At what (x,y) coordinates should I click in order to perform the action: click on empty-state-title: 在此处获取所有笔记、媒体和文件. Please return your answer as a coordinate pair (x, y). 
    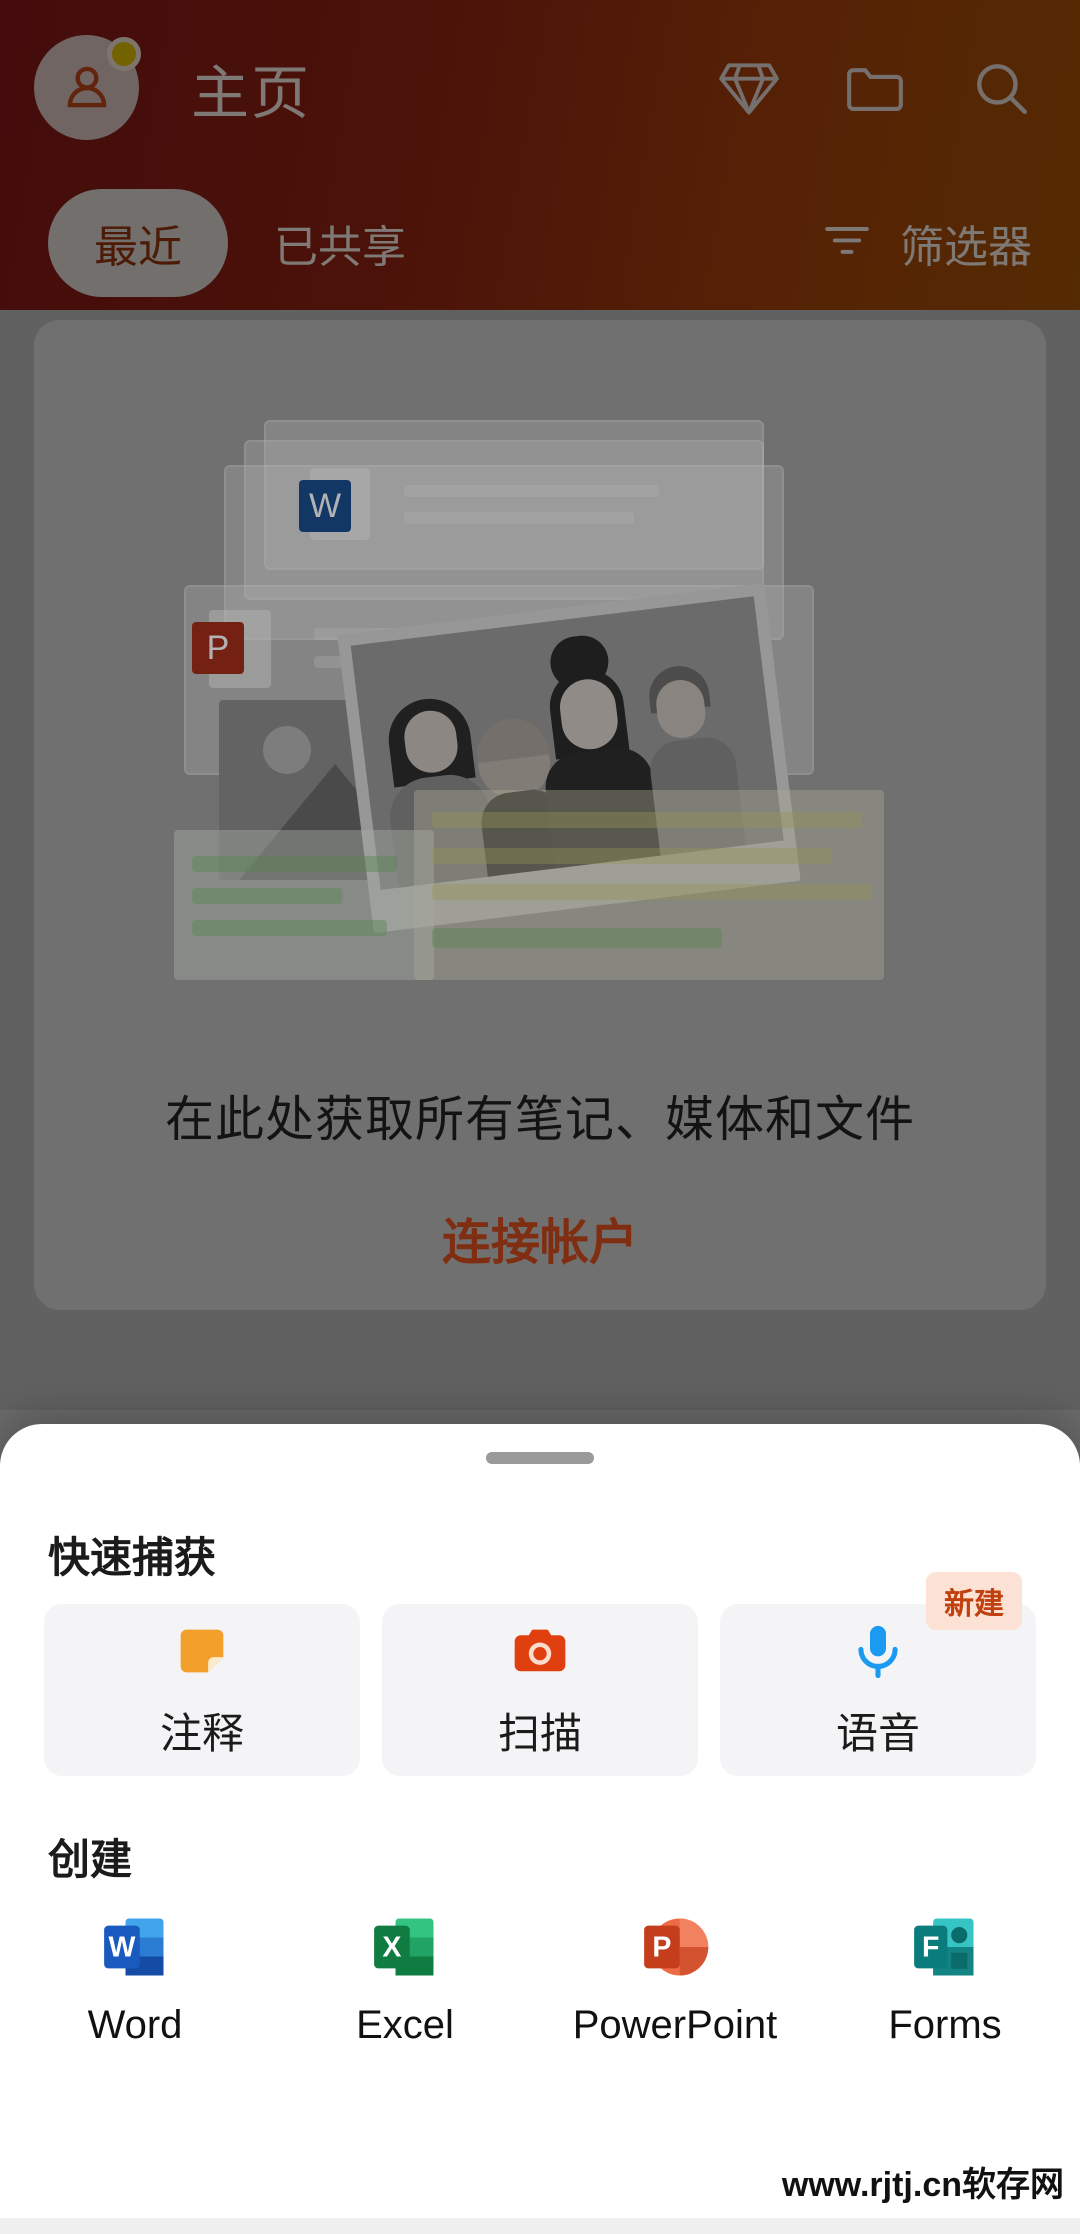
    Looking at the image, I should click on (539, 1120).